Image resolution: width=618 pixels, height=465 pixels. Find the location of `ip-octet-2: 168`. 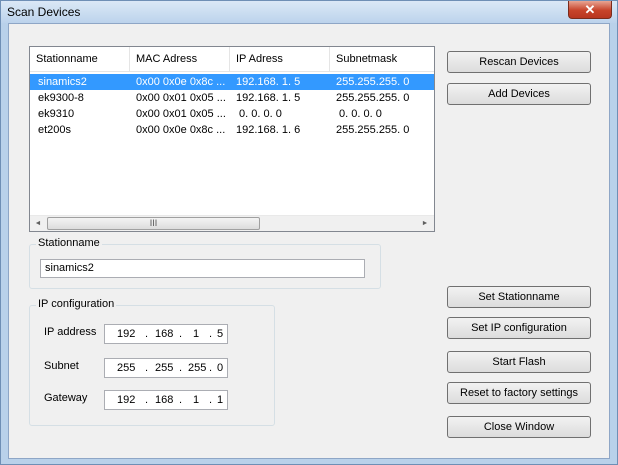

ip-octet-2: 168 is located at coordinates (164, 334).